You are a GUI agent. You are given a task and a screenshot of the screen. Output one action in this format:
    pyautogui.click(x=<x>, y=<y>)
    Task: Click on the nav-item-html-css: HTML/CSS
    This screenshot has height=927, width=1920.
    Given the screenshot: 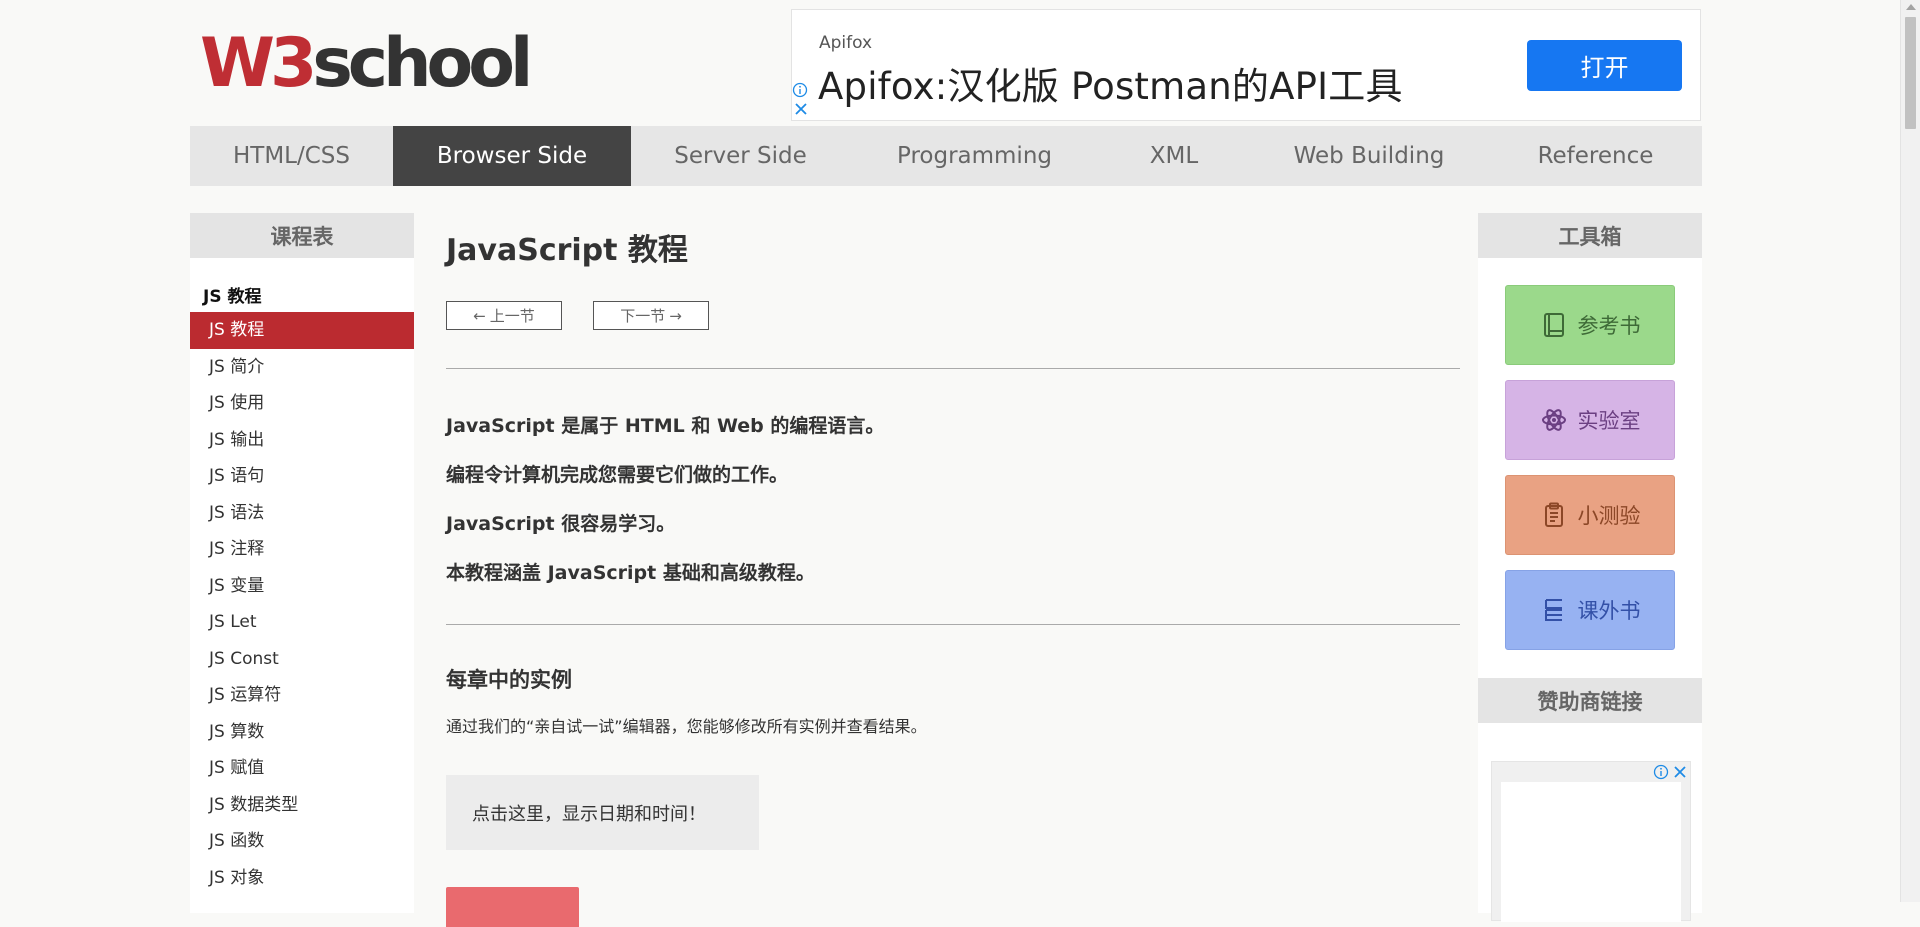 What is the action you would take?
    pyautogui.click(x=291, y=156)
    